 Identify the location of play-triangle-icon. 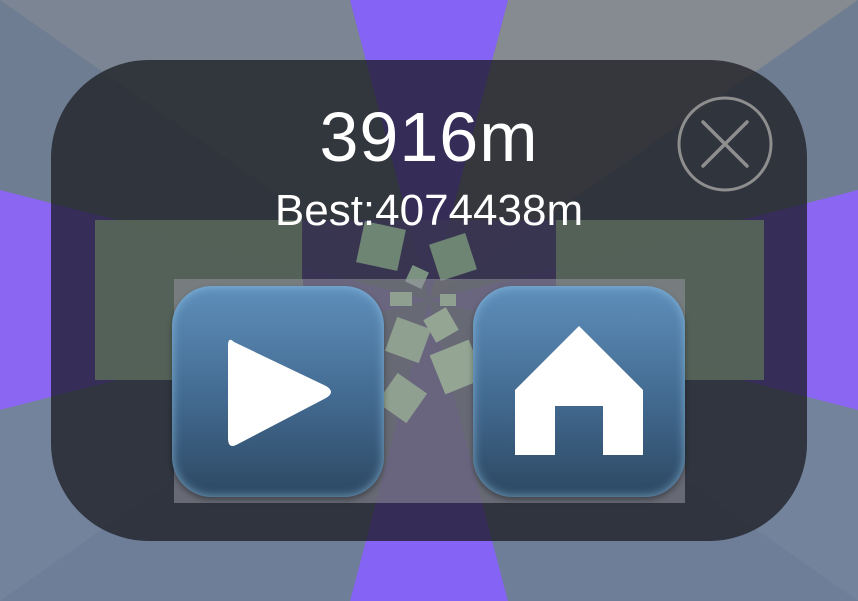
(279, 392).